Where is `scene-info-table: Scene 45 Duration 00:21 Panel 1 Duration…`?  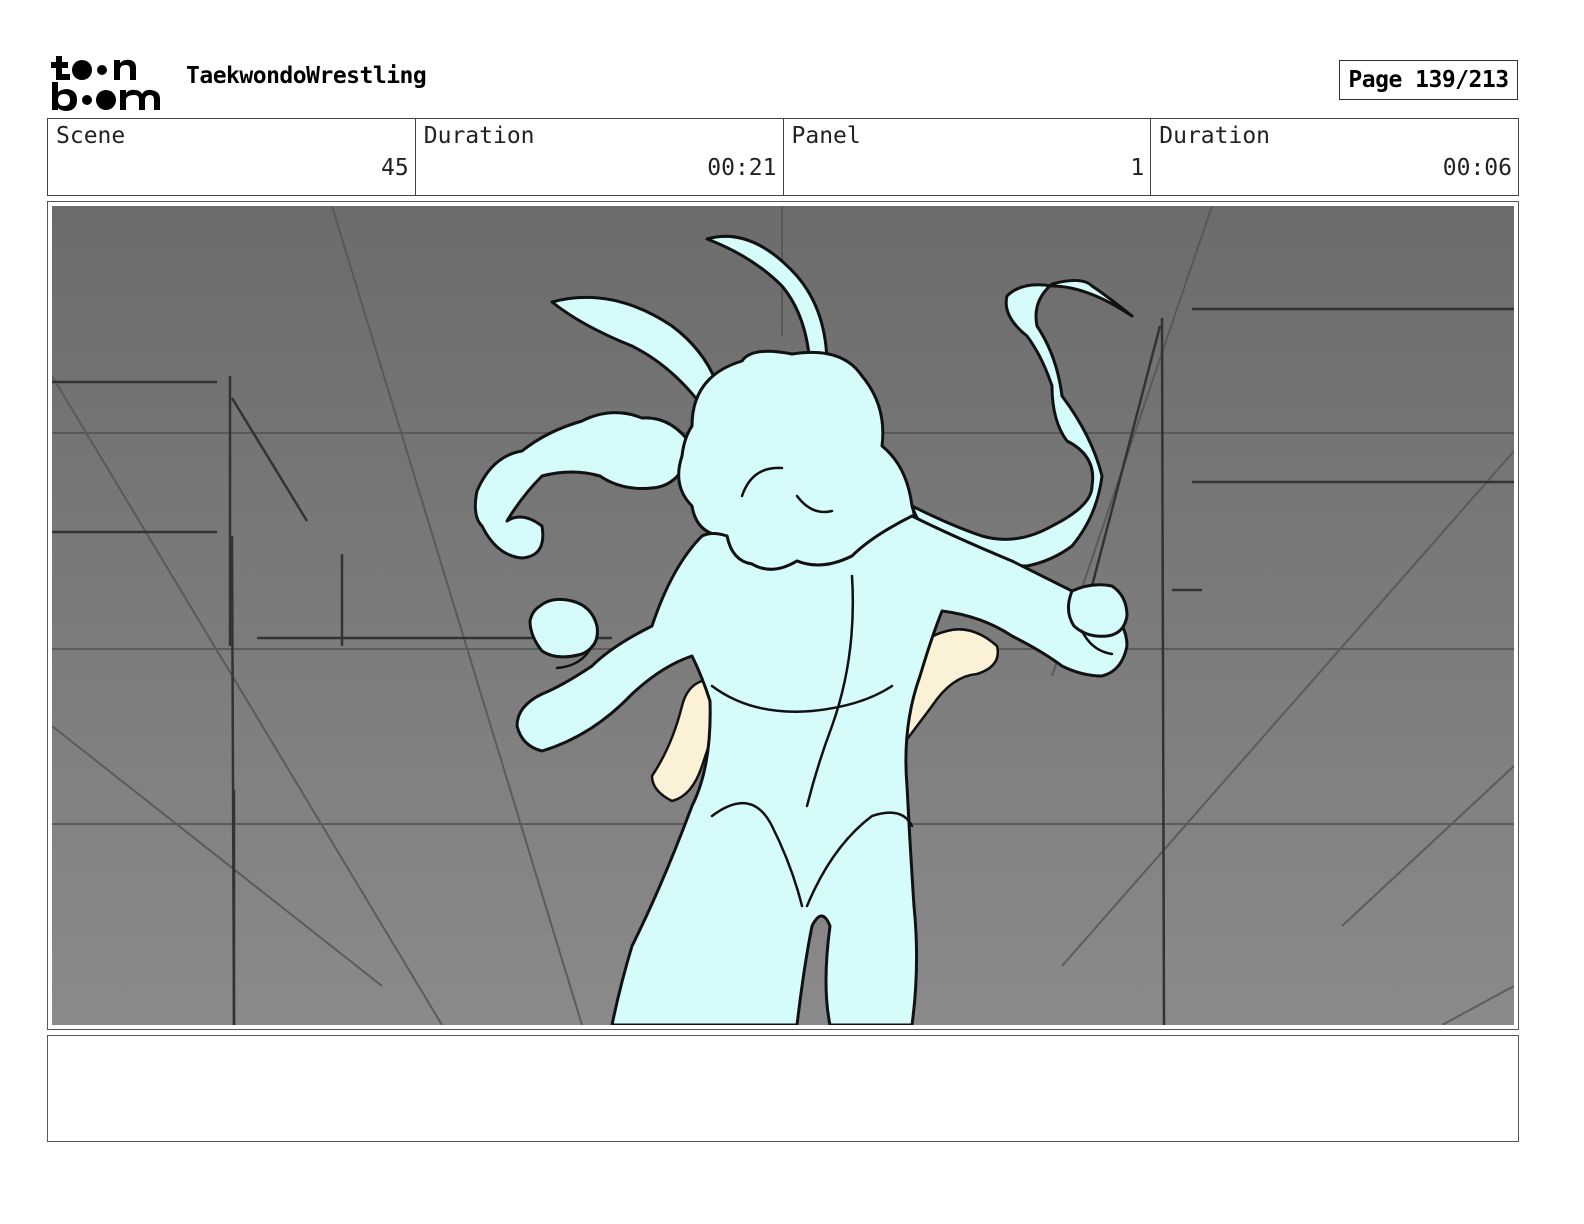 scene-info-table: Scene 45 Duration 00:21 Panel 1 Duration… is located at coordinates (783, 157).